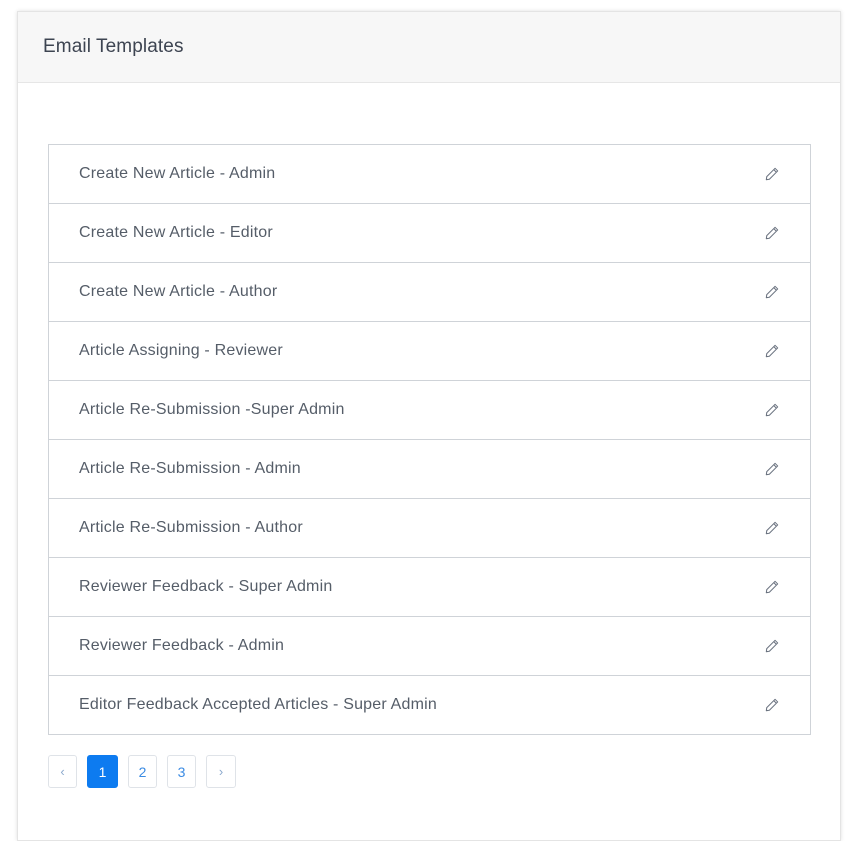 Image resolution: width=850 pixels, height=841 pixels. Describe the element at coordinates (181, 350) in the screenshot. I see `template-label: Article Assigning - Reviewer` at that location.